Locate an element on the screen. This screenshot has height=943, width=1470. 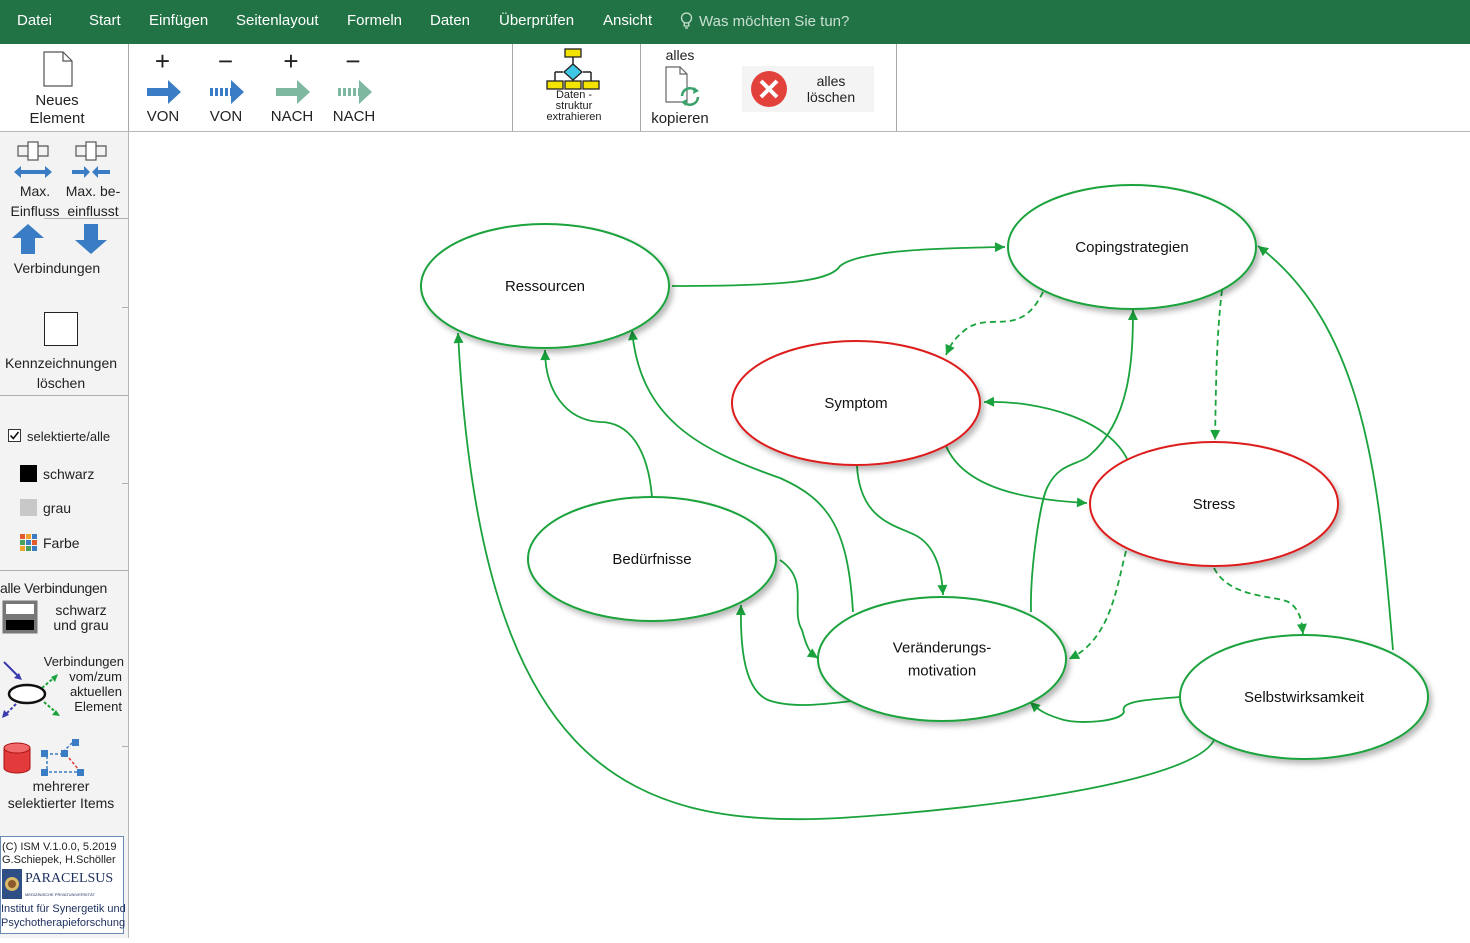
node-label: Copingstrategien is located at coordinates (1131, 247).